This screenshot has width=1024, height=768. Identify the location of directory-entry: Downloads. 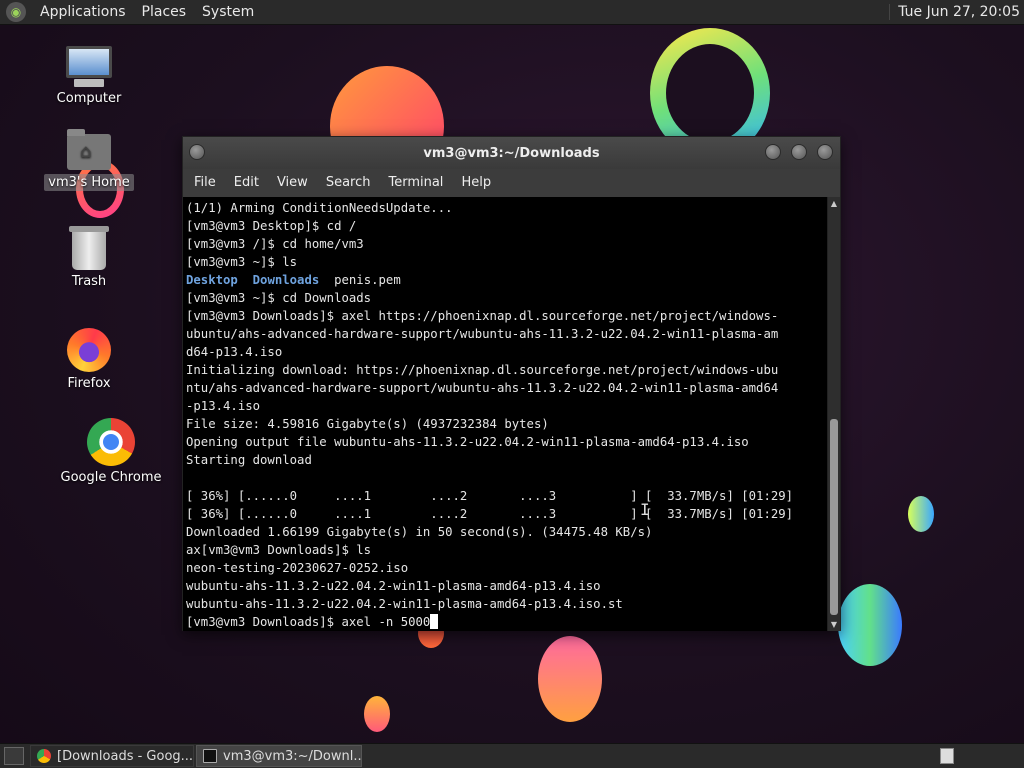
(286, 280).